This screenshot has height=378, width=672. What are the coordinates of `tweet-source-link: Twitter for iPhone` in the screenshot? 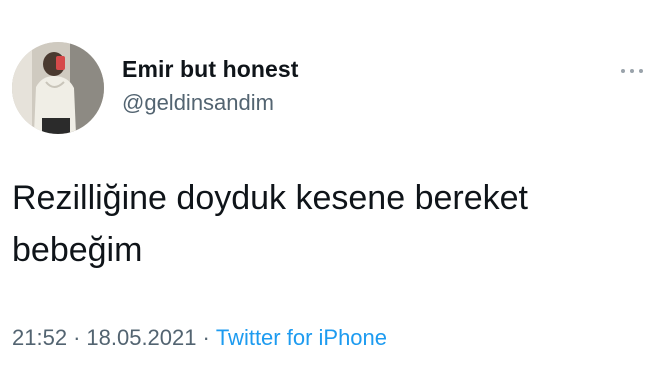 It's located at (301, 337).